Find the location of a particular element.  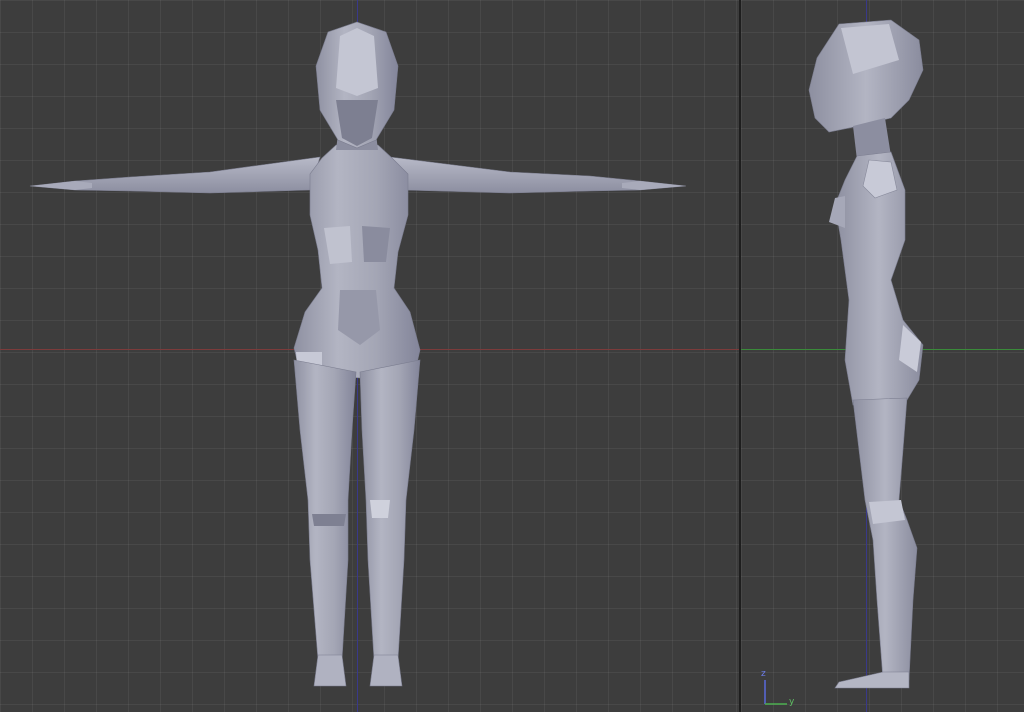

torso is located at coordinates (357, 261).